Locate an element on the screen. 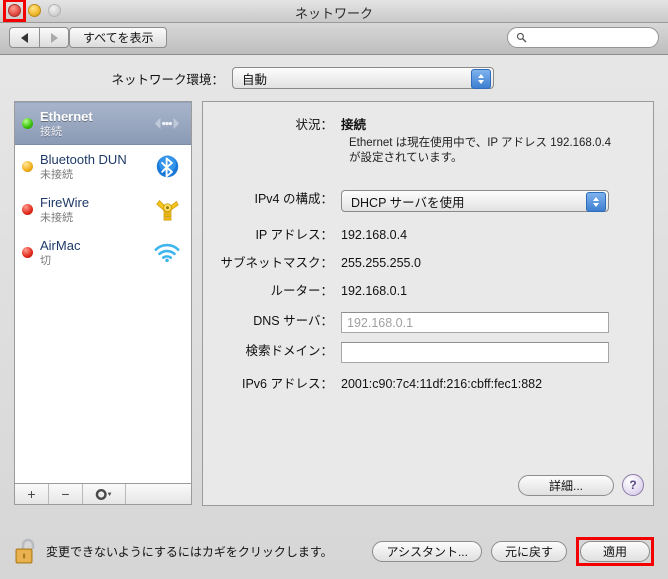 This screenshot has width=668, height=579. window-title: ネットワーク is located at coordinates (333, 13).